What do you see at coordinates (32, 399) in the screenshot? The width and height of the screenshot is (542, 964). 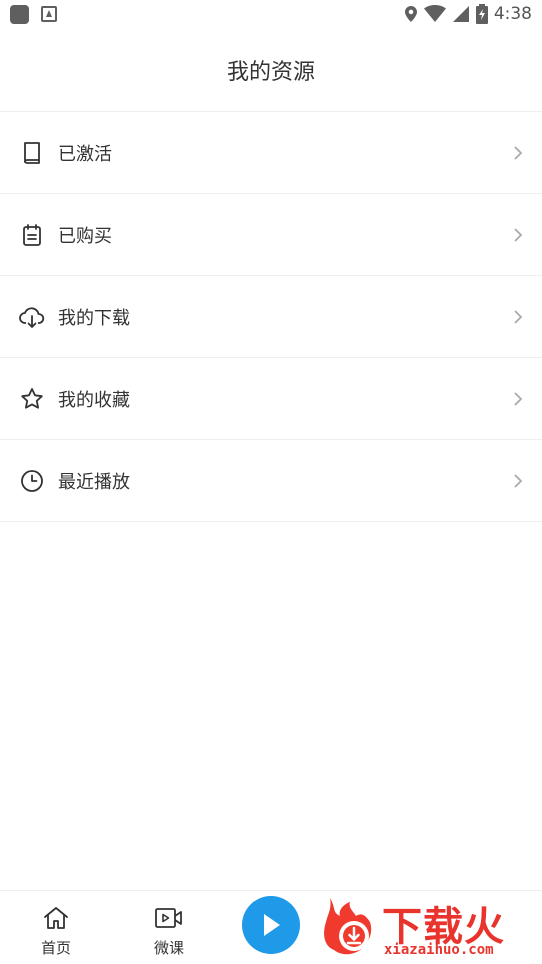 I see `star-icon` at bounding box center [32, 399].